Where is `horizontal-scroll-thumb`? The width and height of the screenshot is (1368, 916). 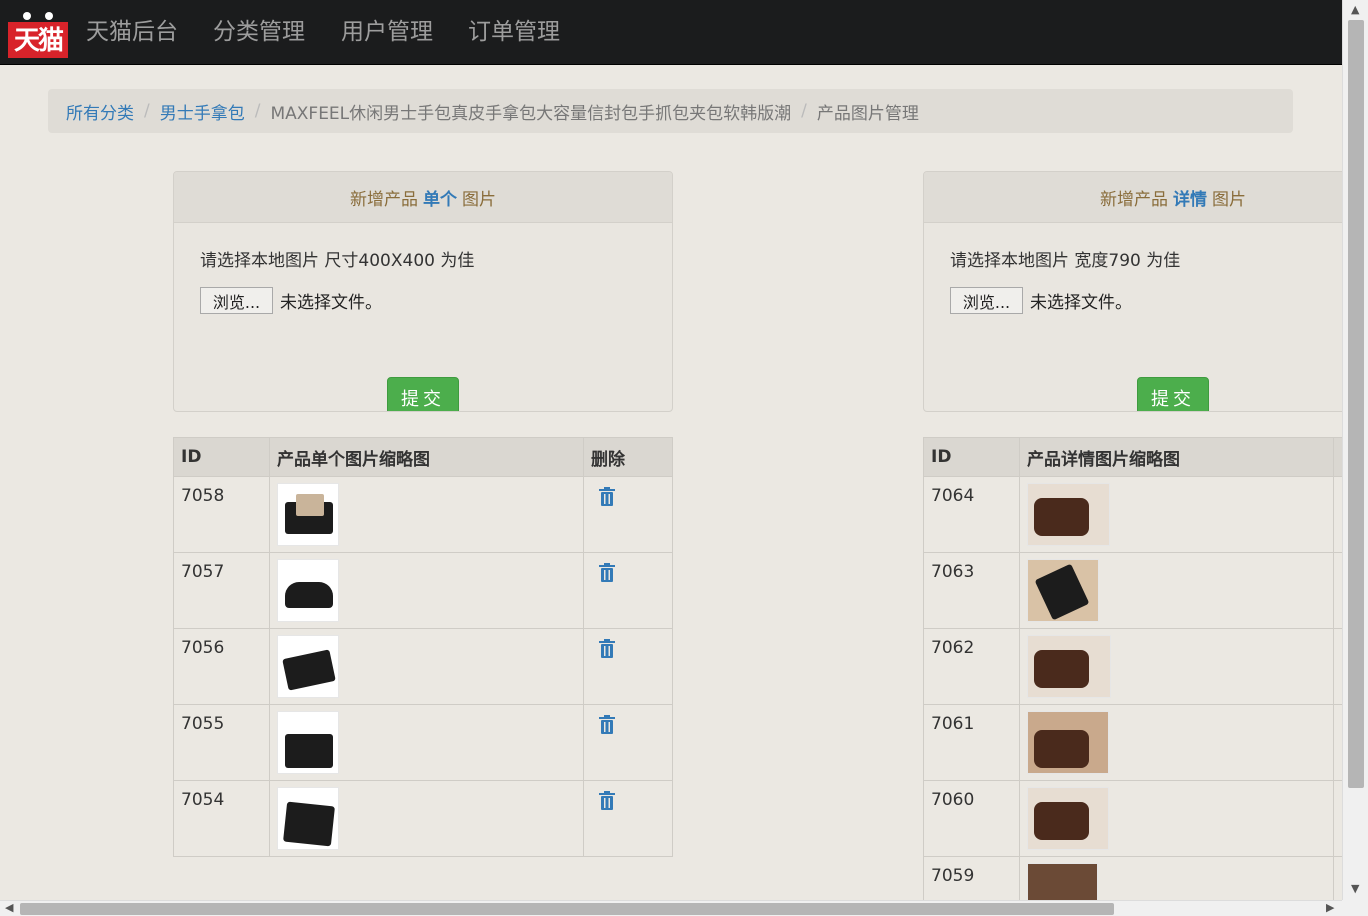
horizontal-scroll-thumb is located at coordinates (567, 909).